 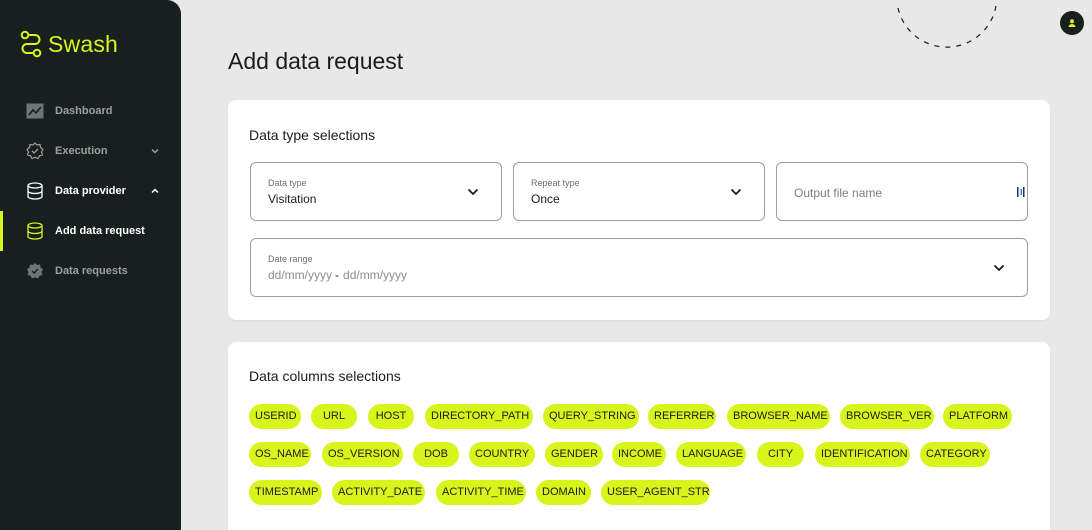 What do you see at coordinates (682, 416) in the screenshot?
I see `column-chip: REFERRER` at bounding box center [682, 416].